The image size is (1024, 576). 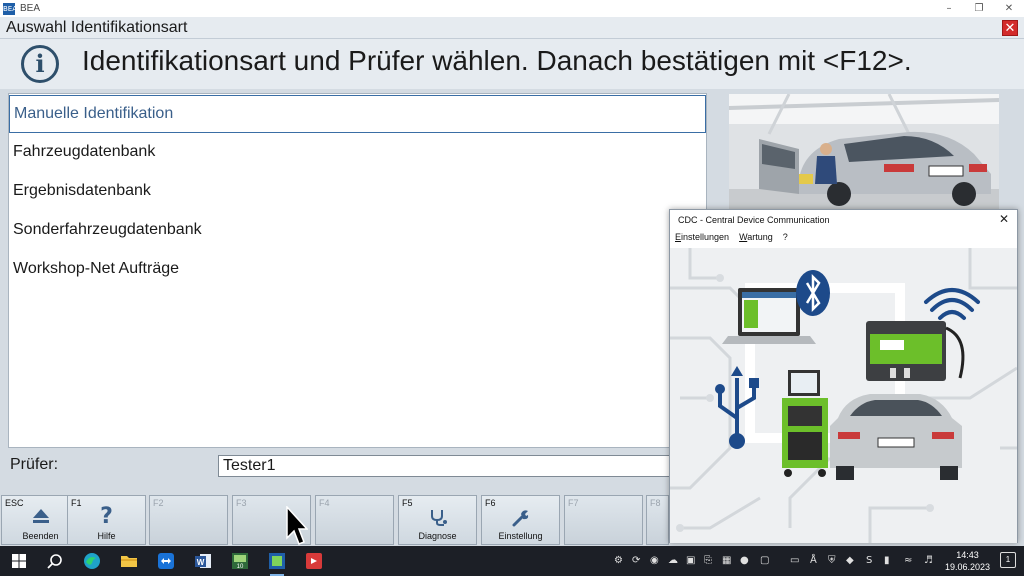 I want to click on stethoscope-icon, so click(x=437, y=519).